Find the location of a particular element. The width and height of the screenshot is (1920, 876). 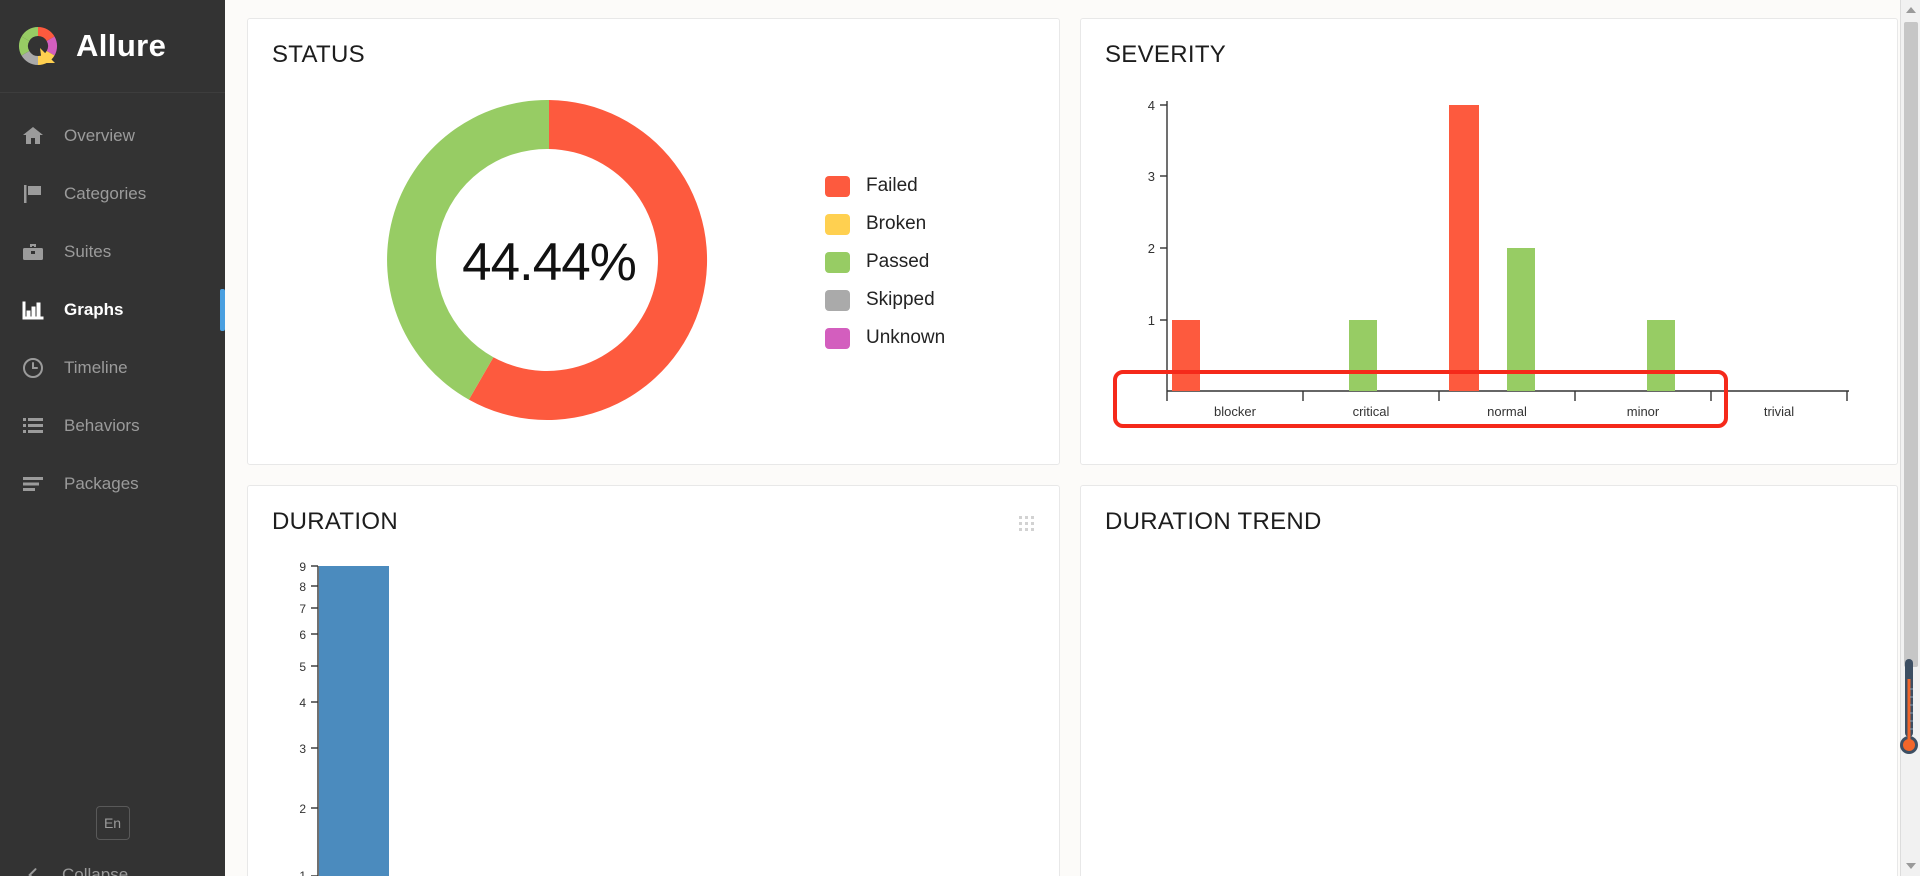

sidebar-item-graphs: Graphs is located at coordinates (112, 310).